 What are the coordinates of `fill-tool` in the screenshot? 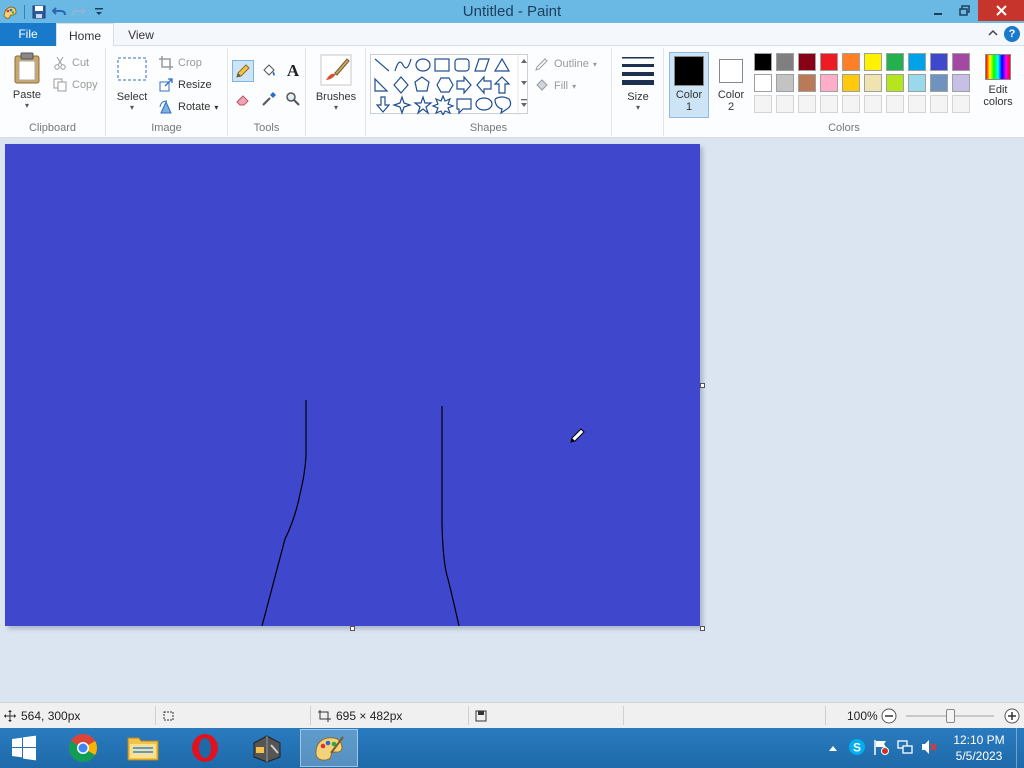 It's located at (269, 71).